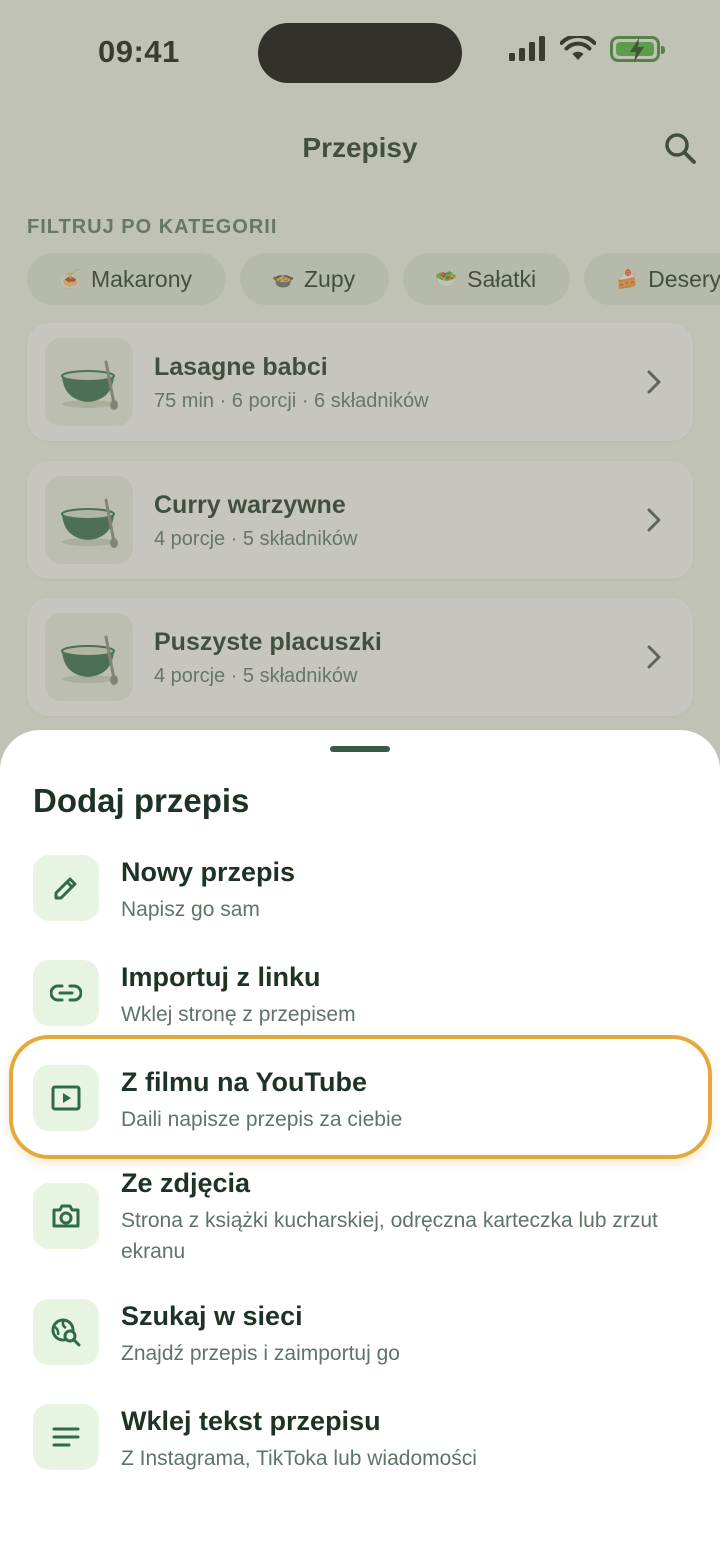 Image resolution: width=720 pixels, height=1564 pixels. What do you see at coordinates (244, 1082) in the screenshot?
I see `option-title: Z filmu na YouTube` at bounding box center [244, 1082].